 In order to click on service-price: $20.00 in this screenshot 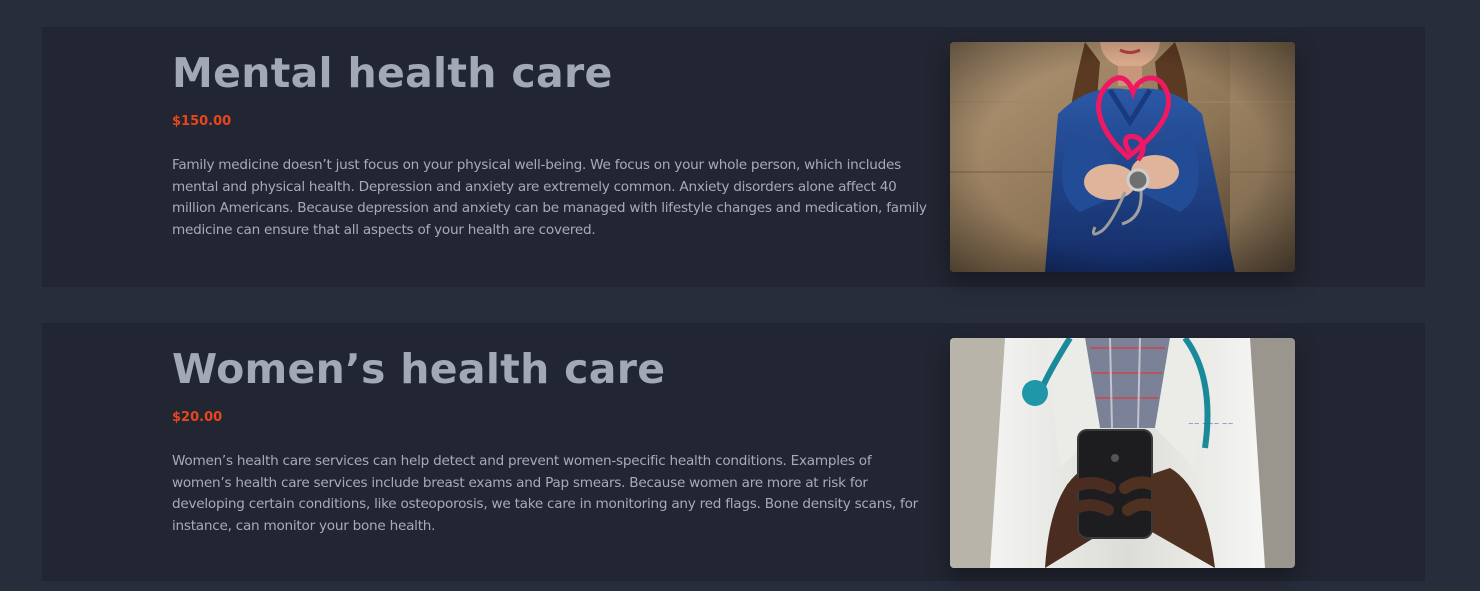, I will do `click(197, 417)`.